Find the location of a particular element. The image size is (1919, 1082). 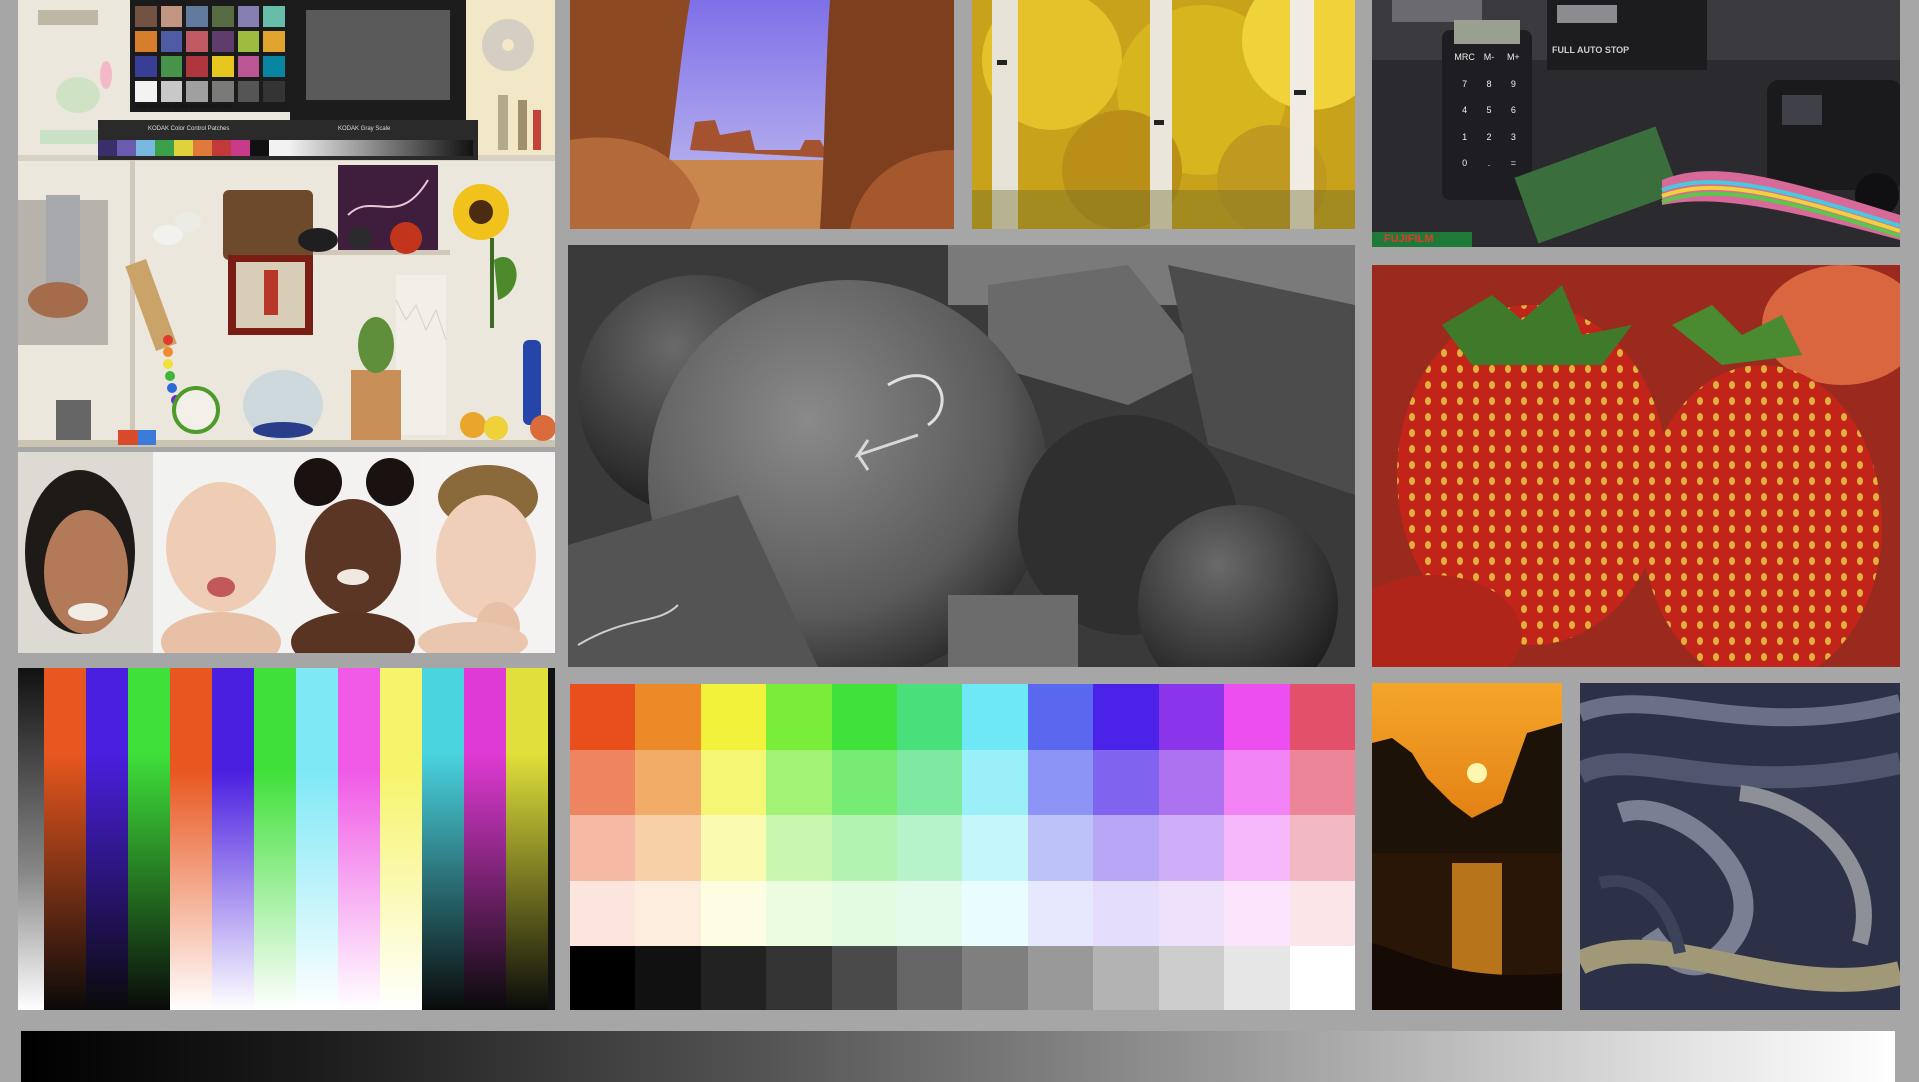

camera-text: FULL AUTO STOP is located at coordinates (1591, 50).